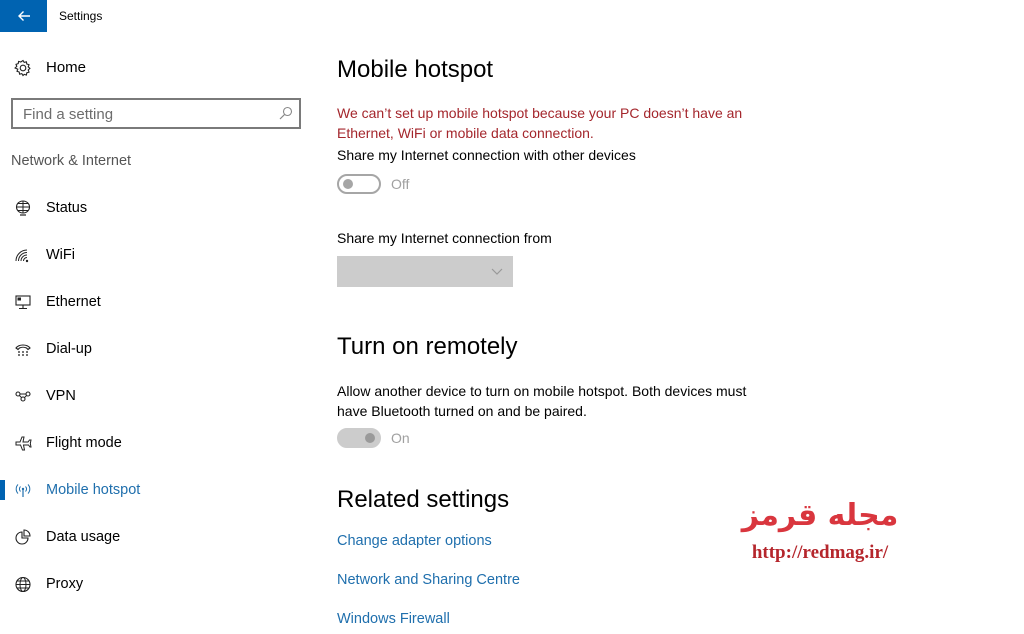 This screenshot has width=1024, height=634. Describe the element at coordinates (393, 619) in the screenshot. I see `windows-firewall-link: Windows Firewall` at that location.